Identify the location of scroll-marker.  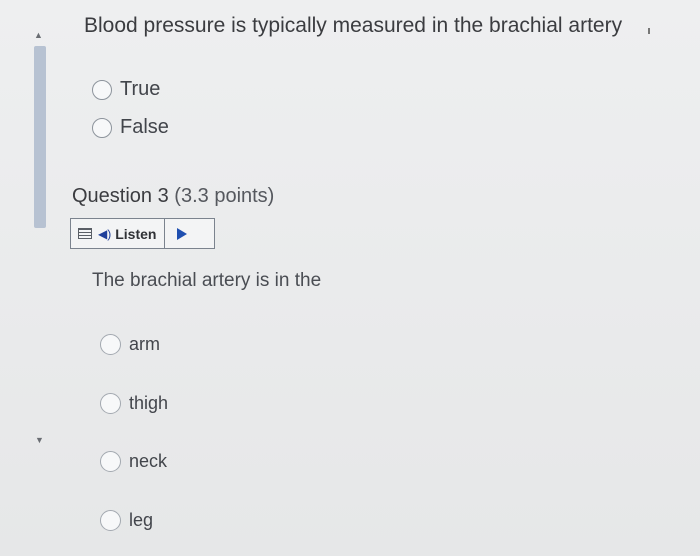
(649, 31).